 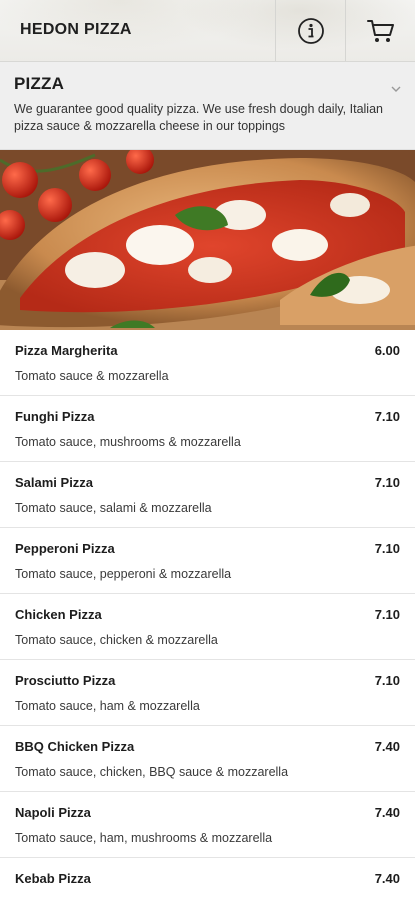 What do you see at coordinates (75, 746) in the screenshot?
I see `item-name: BBQ Chicken Pizza` at bounding box center [75, 746].